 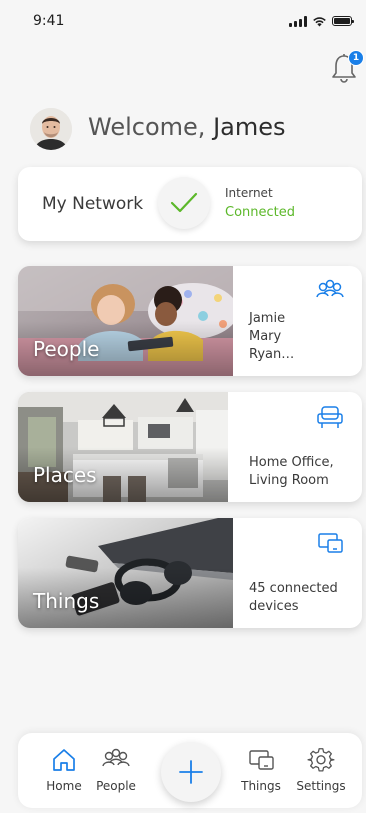 I want to click on add-button, so click(x=191, y=772).